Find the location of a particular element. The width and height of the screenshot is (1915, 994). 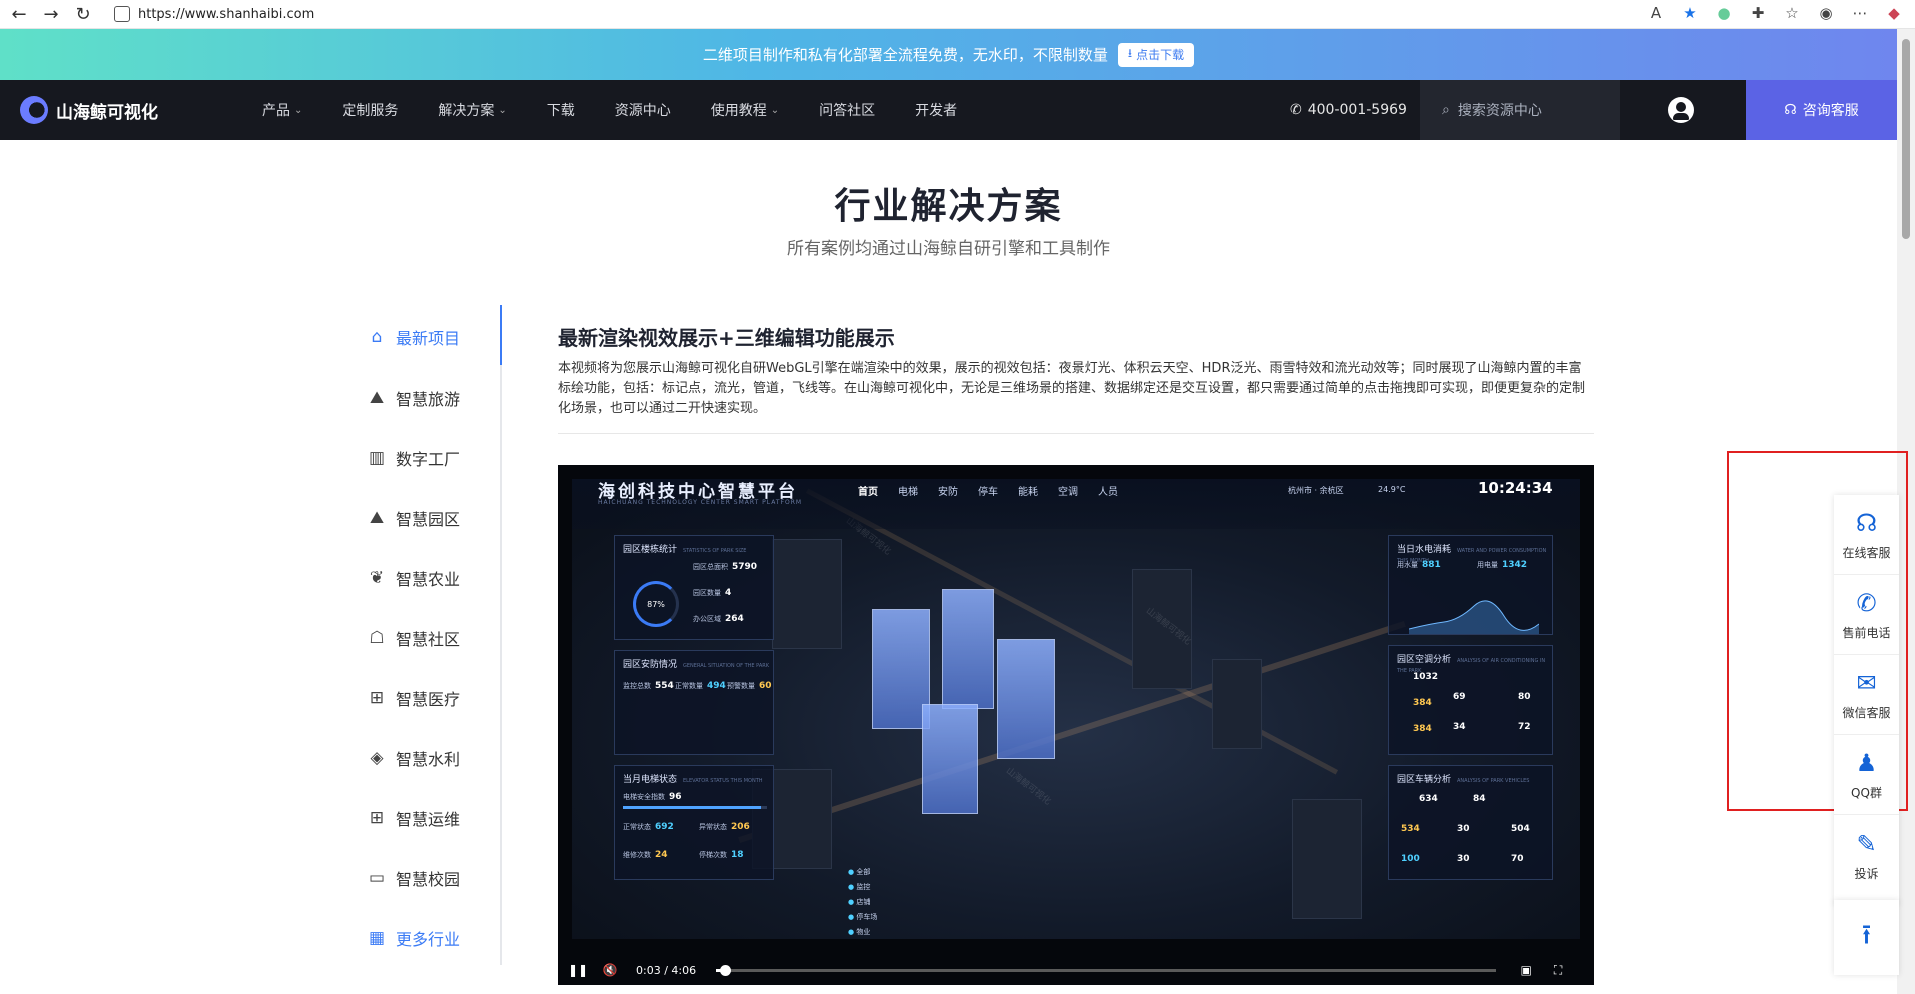

nav-item-community: 问答社区 is located at coordinates (847, 110).